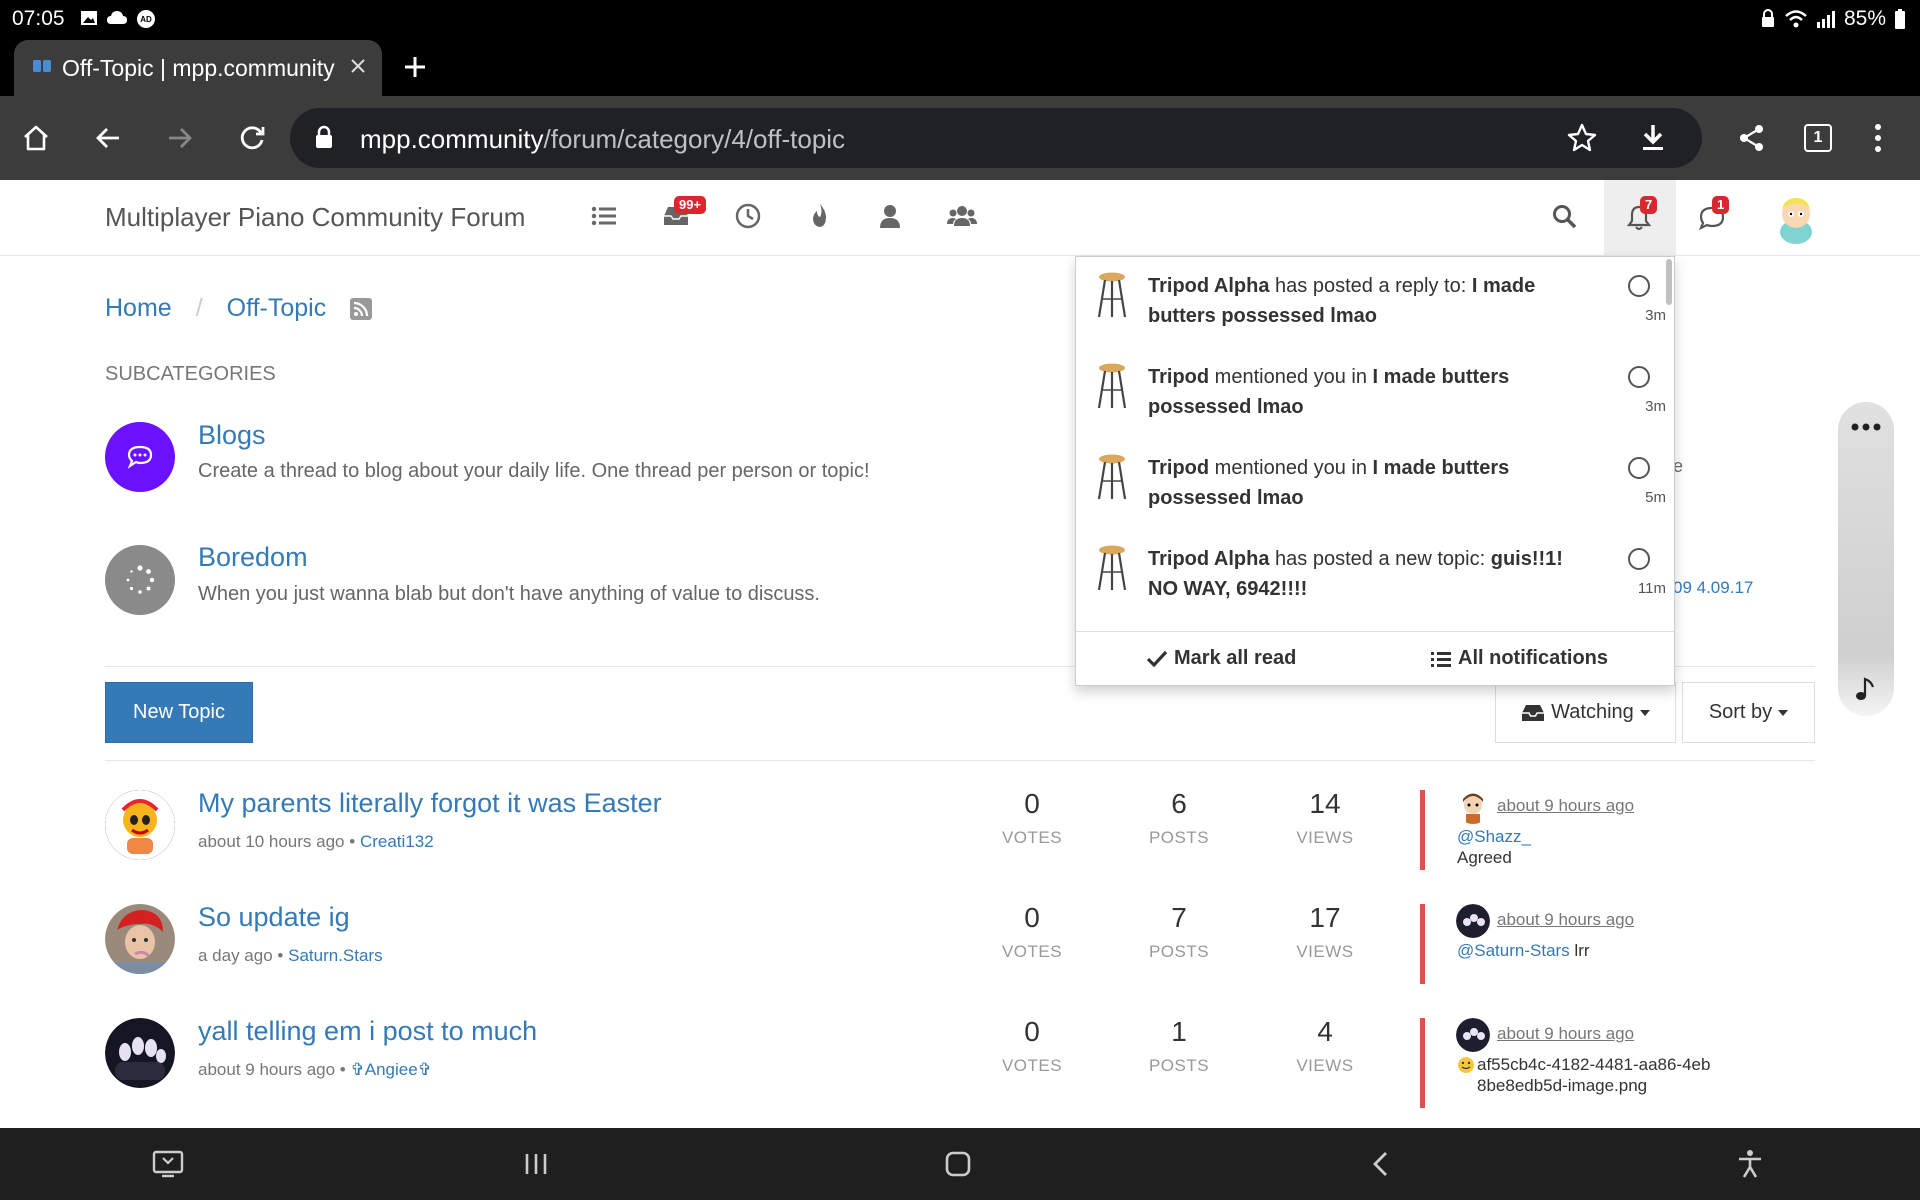 This screenshot has width=1920, height=1200. Describe the element at coordinates (1750, 1164) in the screenshot. I see `accessibility-icon` at that location.